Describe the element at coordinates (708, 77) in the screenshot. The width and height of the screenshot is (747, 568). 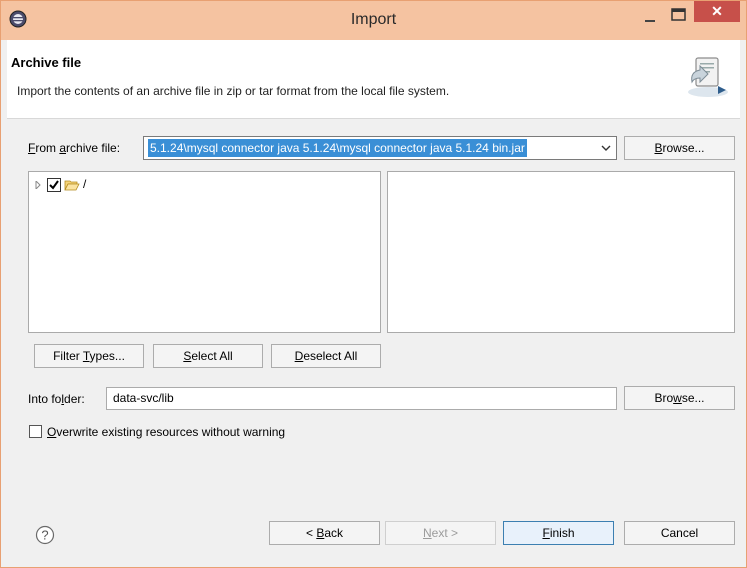
I see `import-wizard-icon` at that location.